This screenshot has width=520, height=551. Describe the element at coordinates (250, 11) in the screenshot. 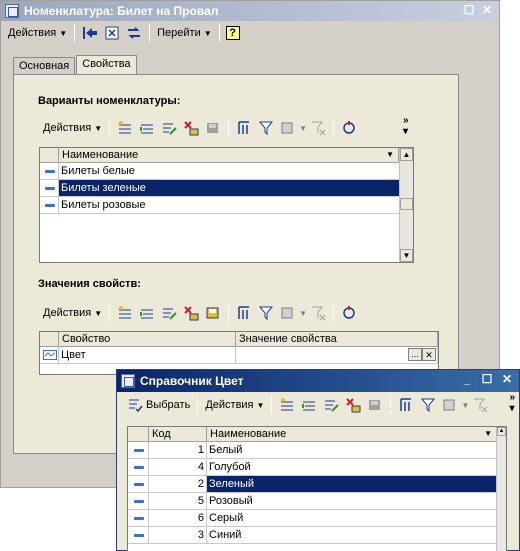

I see `main-title-bar: Номенклатура: Билет на Провал ☐ ✕` at that location.